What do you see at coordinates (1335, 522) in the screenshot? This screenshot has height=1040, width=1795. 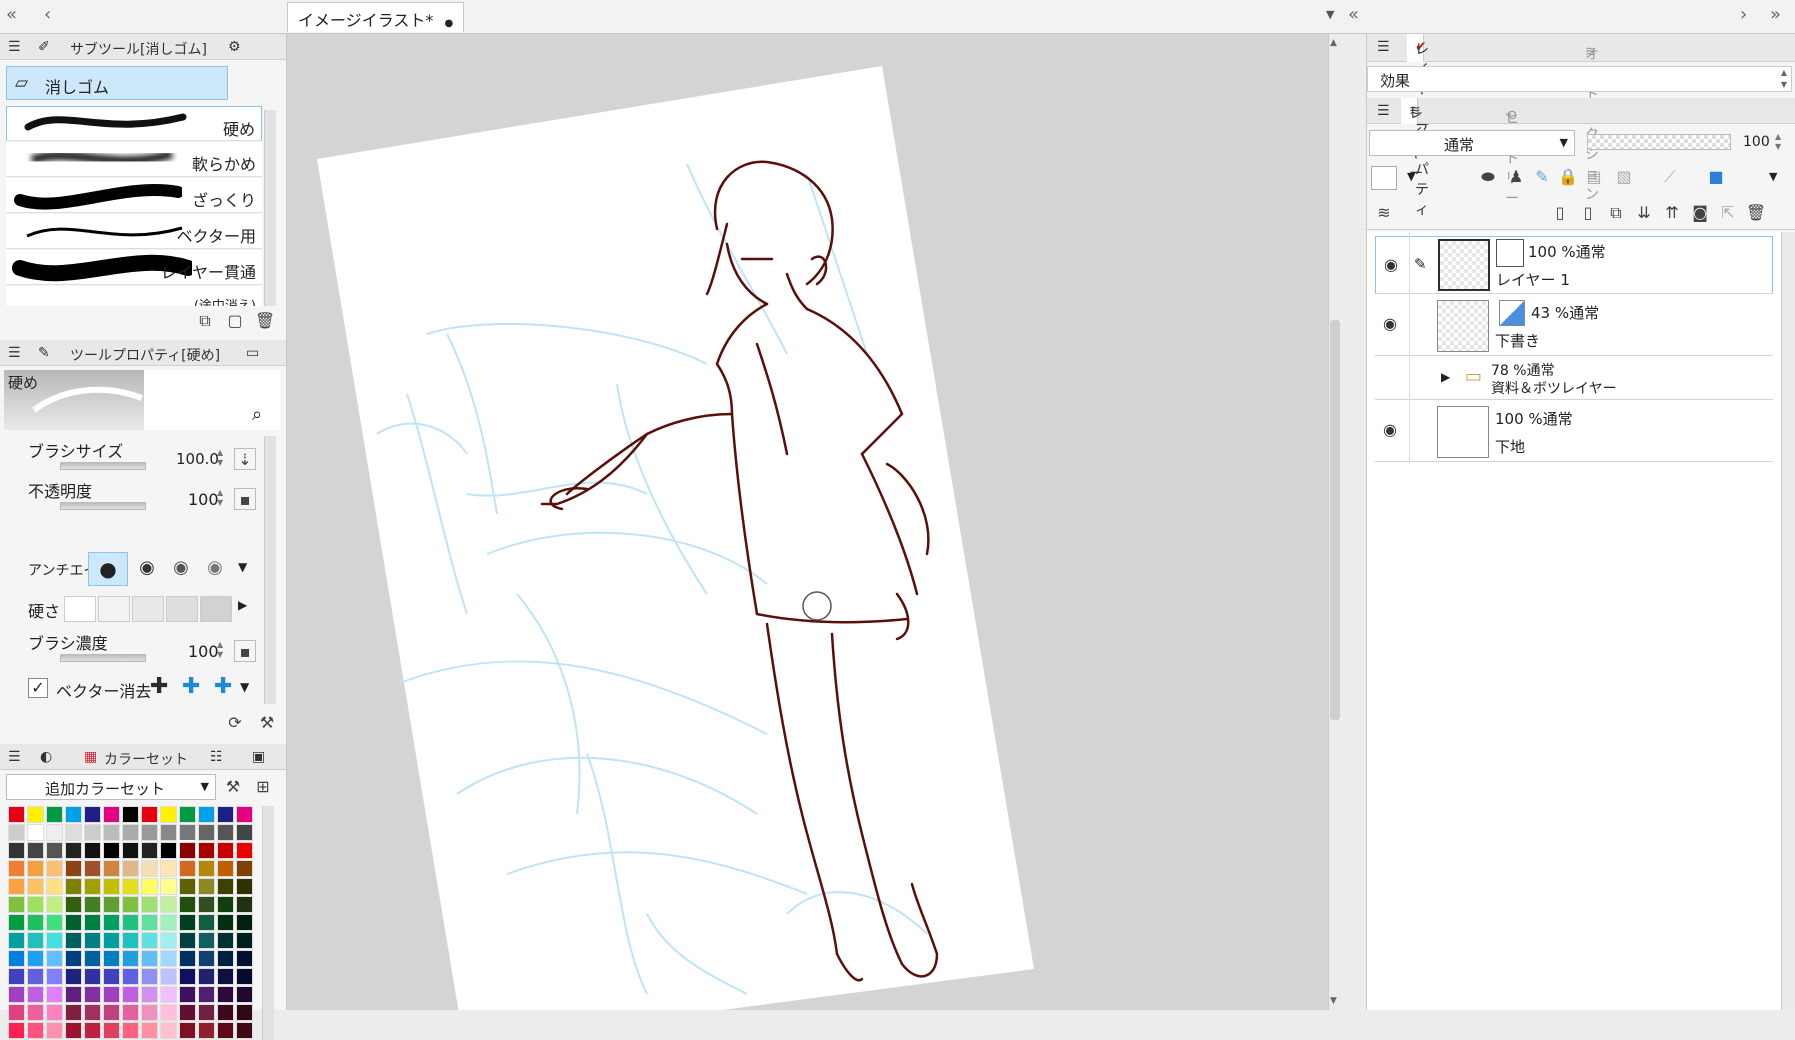 I see `canvas-vertical-scrollbar: ▲ ▼` at bounding box center [1335, 522].